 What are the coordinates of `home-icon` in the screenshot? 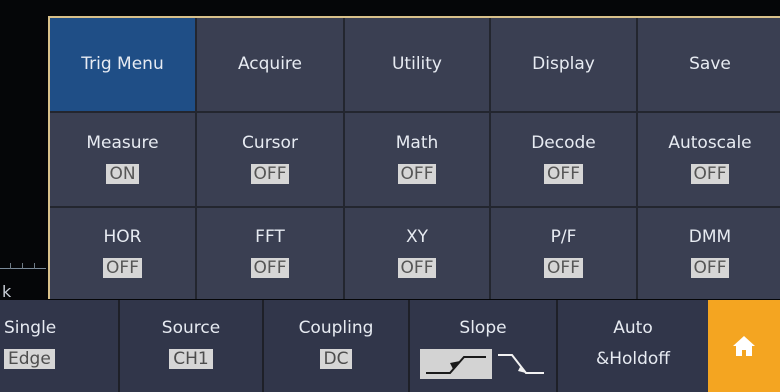 It's located at (744, 346).